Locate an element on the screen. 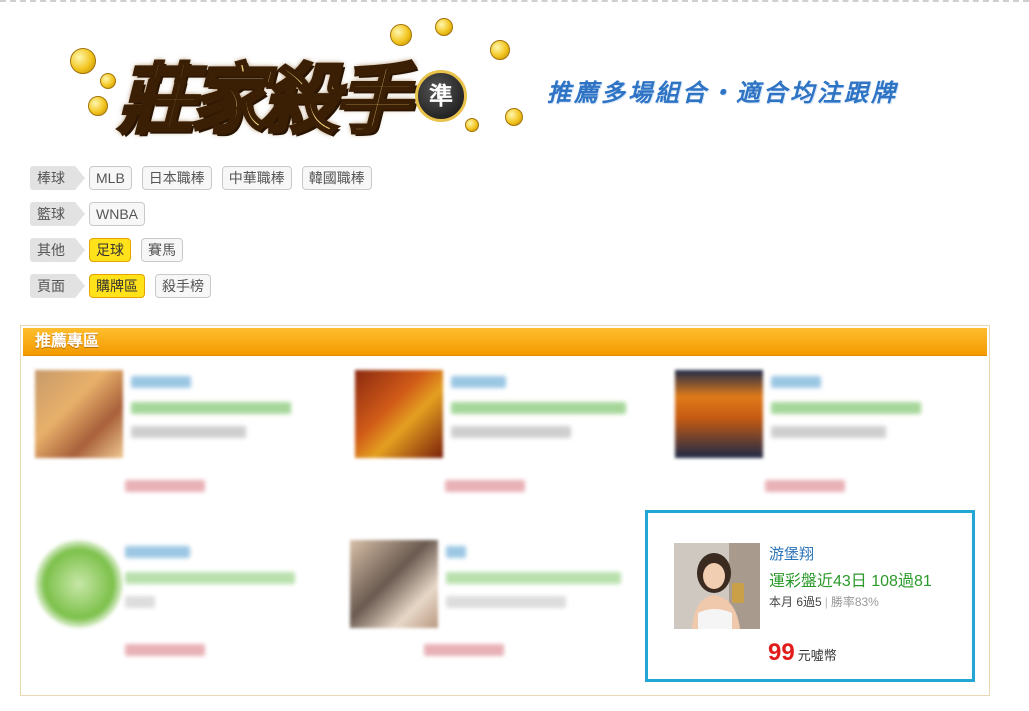 The width and height of the screenshot is (1029, 711). win-rate: 勝率83% is located at coordinates (854, 602).